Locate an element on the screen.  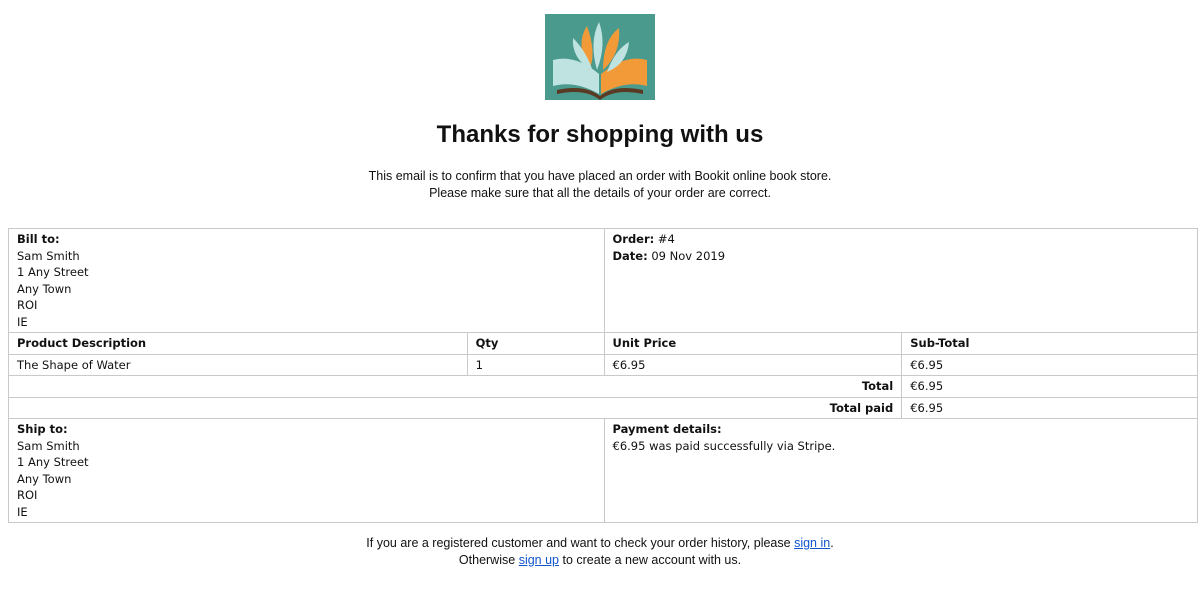
ship-to-name: Sam Smith is located at coordinates (48, 445).